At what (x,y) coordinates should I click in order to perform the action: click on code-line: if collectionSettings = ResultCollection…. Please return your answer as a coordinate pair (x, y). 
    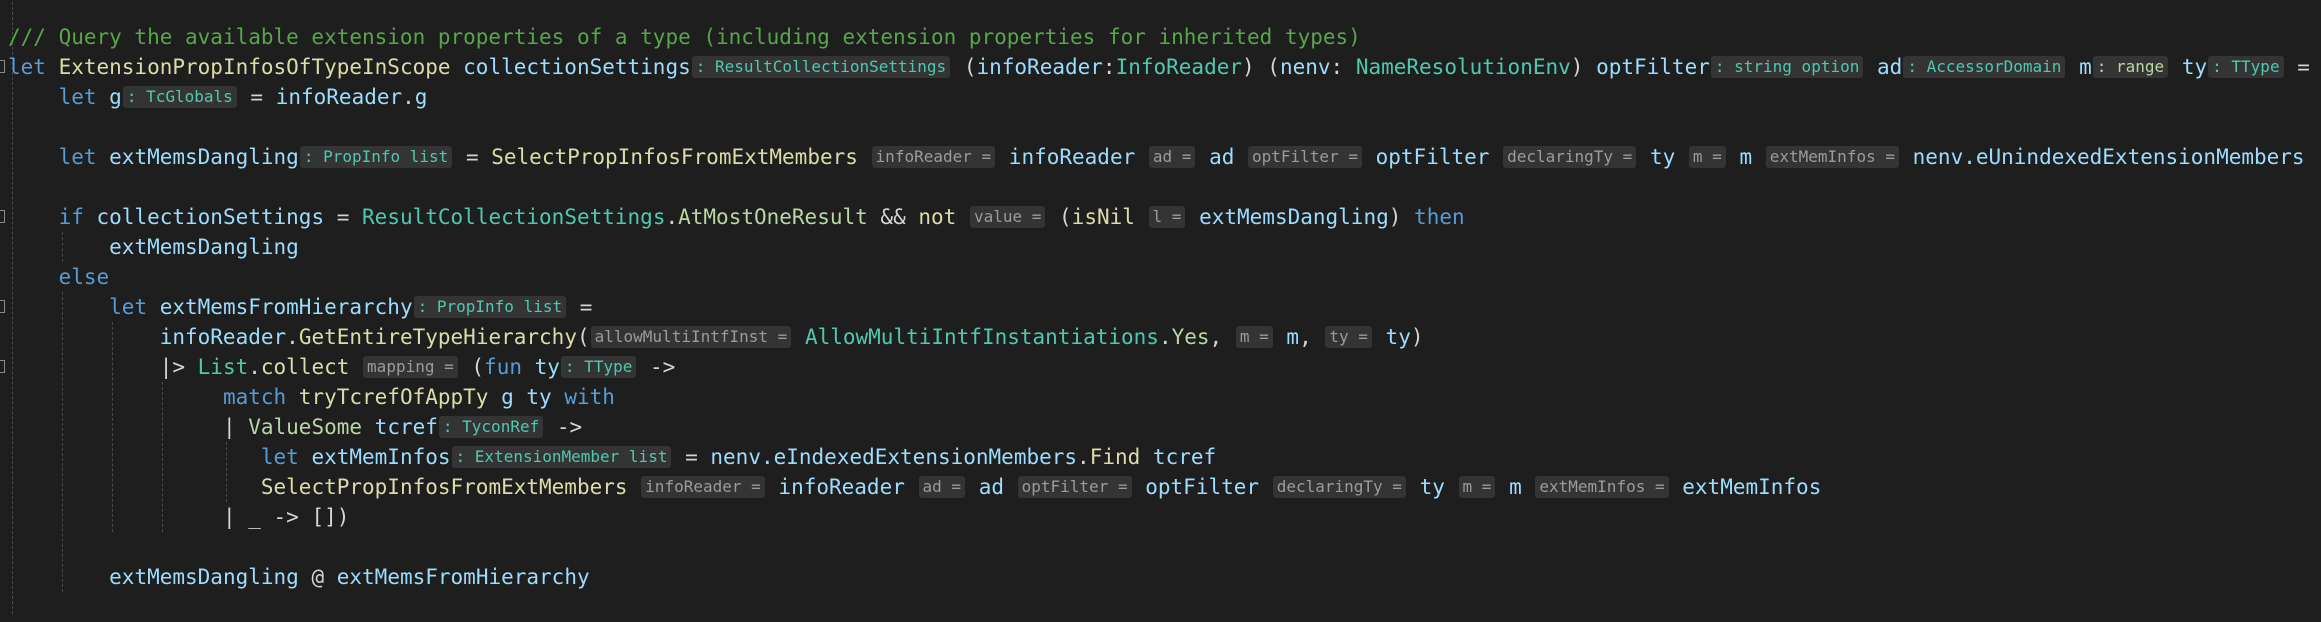
    Looking at the image, I should click on (1160, 217).